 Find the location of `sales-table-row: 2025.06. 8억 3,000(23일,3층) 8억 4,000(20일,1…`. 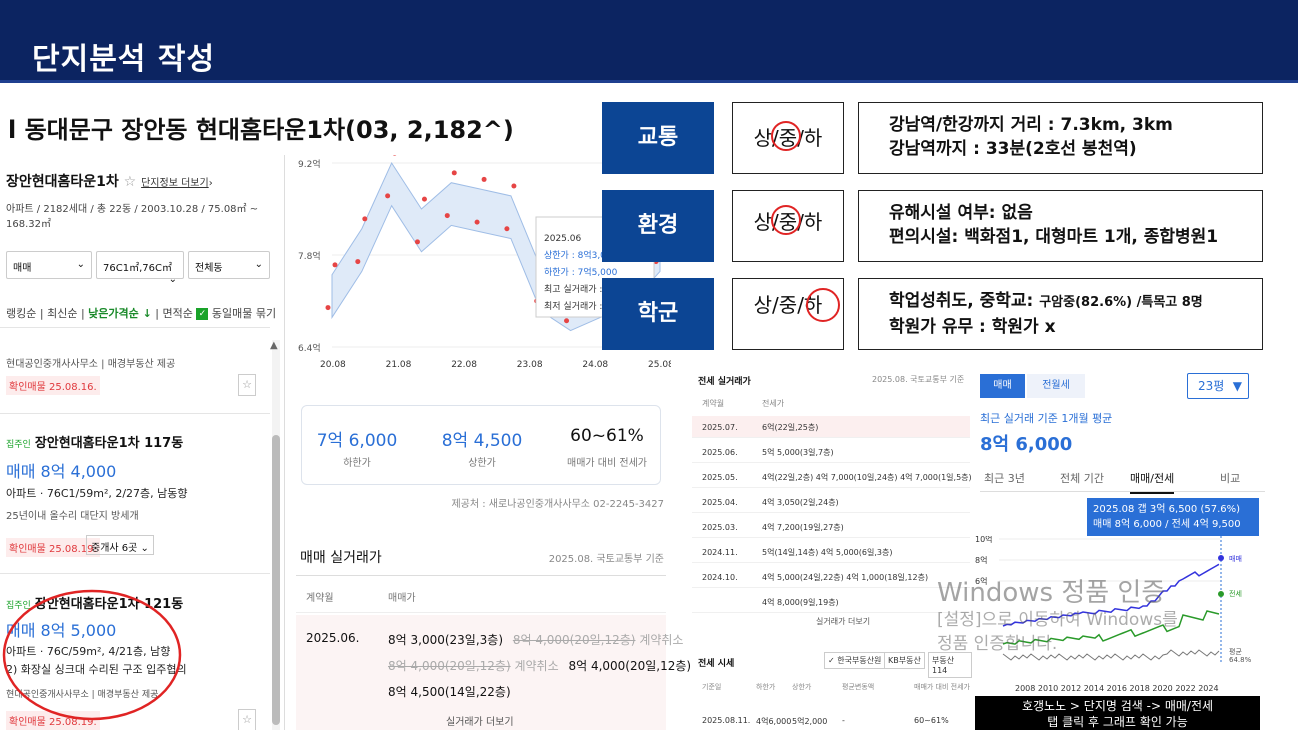

sales-table-row: 2025.06. 8억 3,000(23일,3층) 8억 4,000(20일,1… is located at coordinates (493, 672).